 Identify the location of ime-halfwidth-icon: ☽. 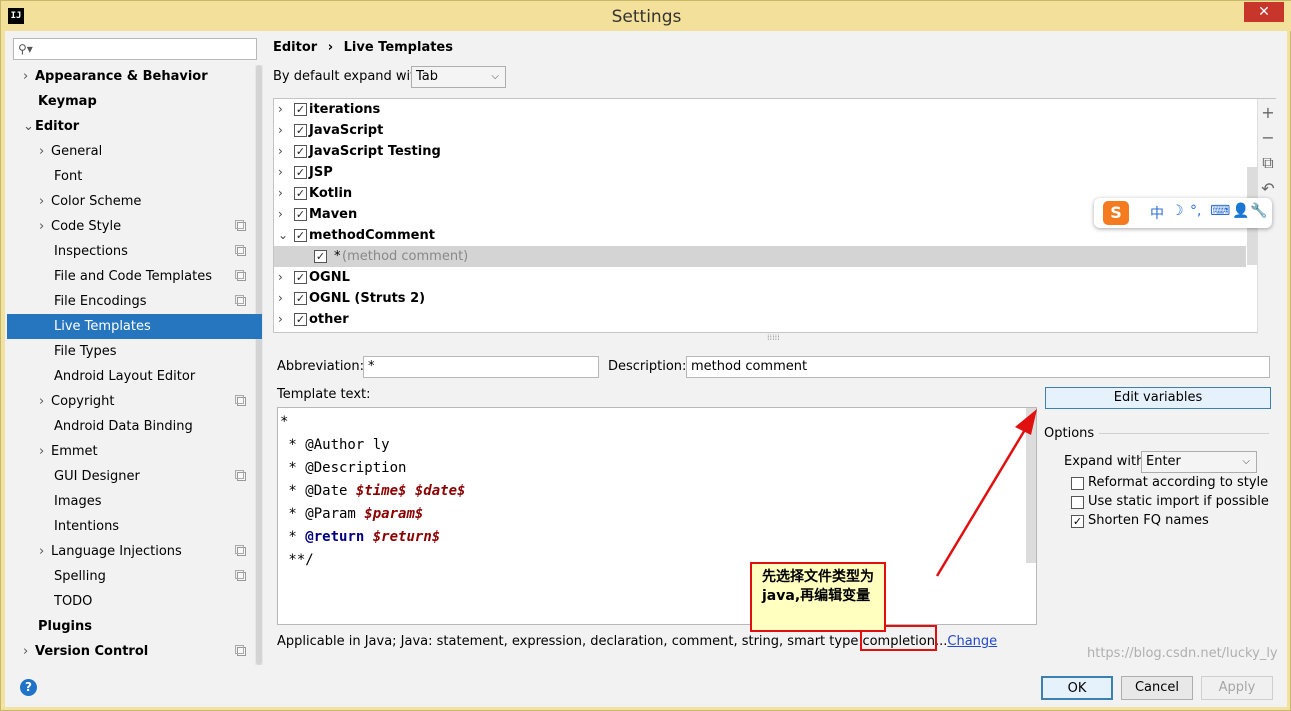
(1177, 211).